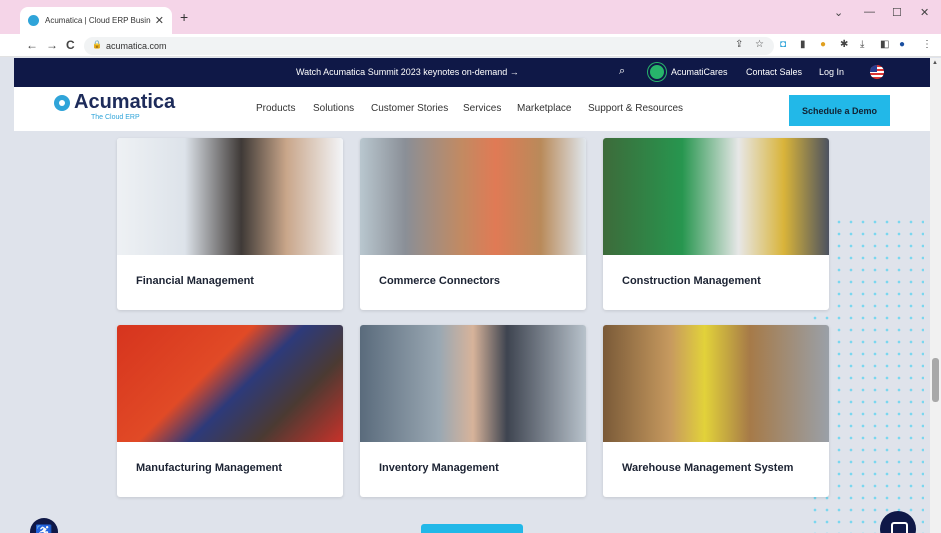 This screenshot has width=941, height=533. I want to click on scrollbar-thumb, so click(935, 380).